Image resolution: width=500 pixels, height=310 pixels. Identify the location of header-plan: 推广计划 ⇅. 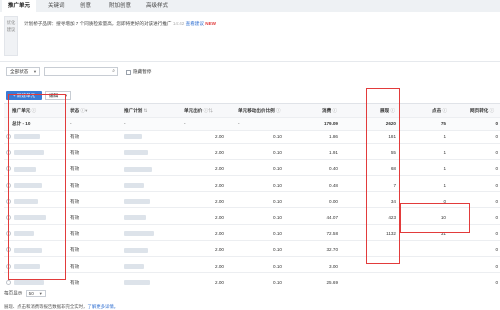
(136, 110).